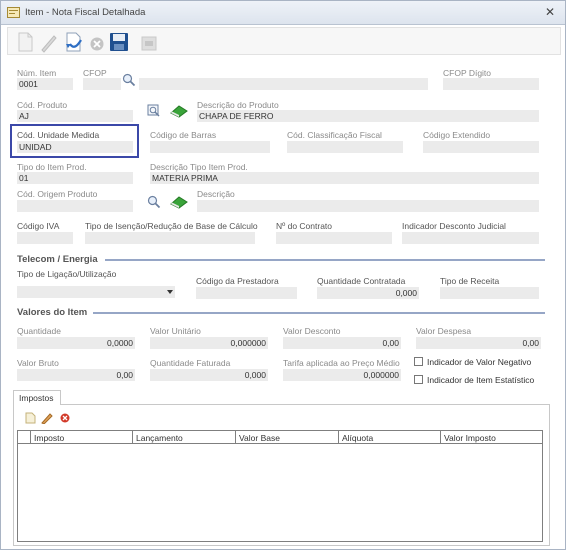  Describe the element at coordinates (341, 363) in the screenshot. I see `tarifa-label: Tarifa aplicada ao Preço Médio` at that location.